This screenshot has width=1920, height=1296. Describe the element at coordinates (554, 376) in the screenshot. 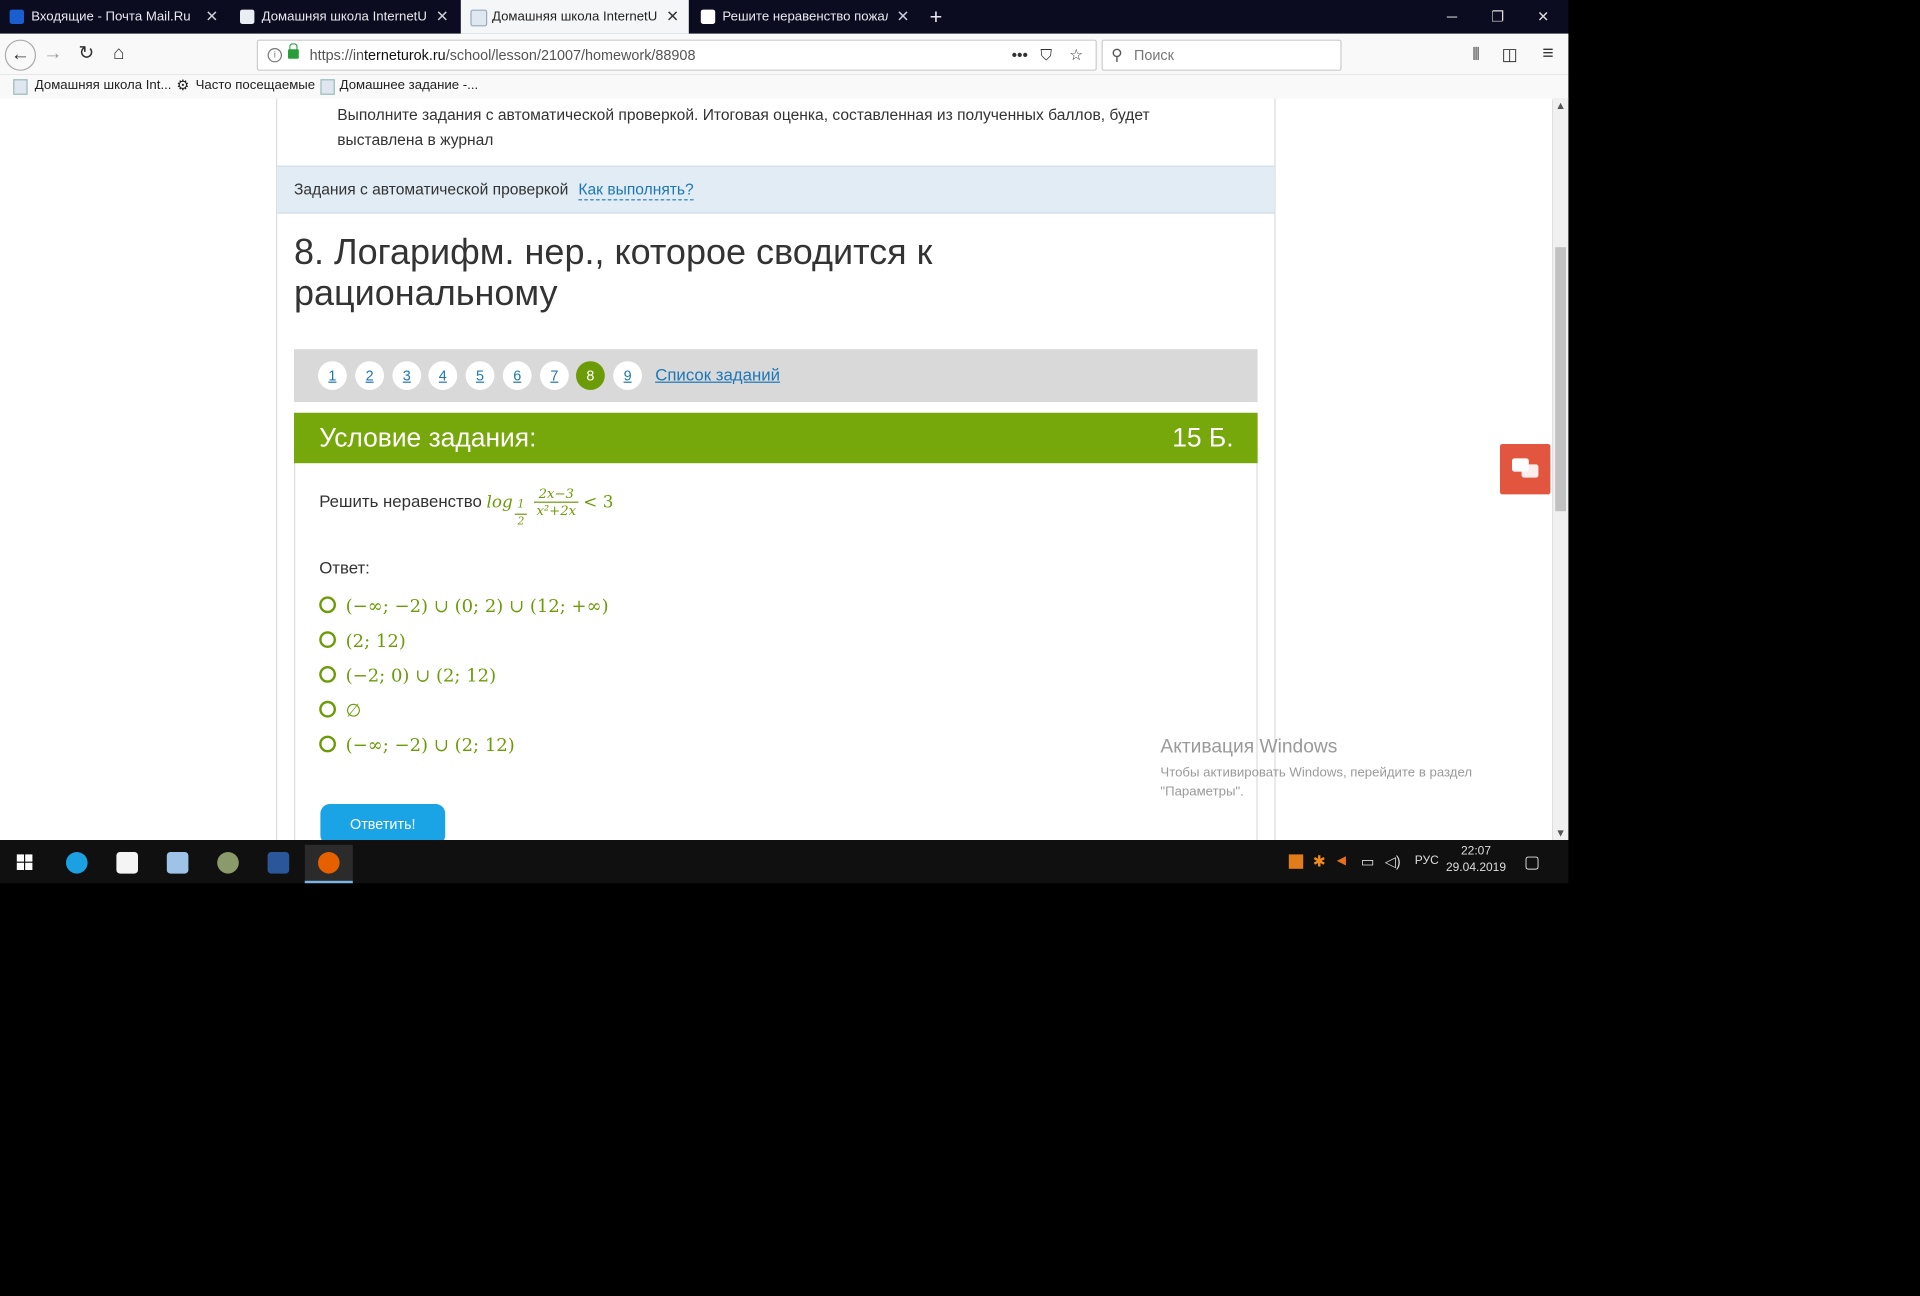

I see `pager-item: 7` at that location.